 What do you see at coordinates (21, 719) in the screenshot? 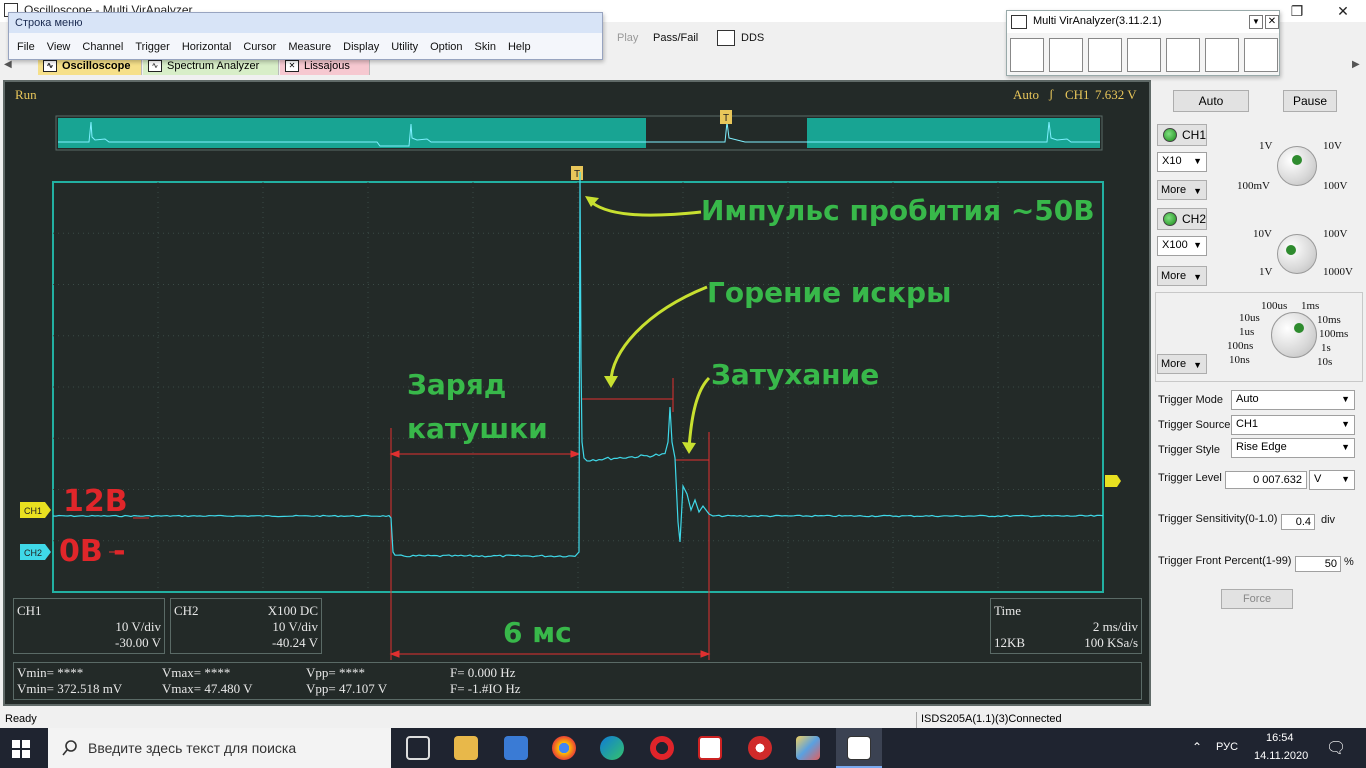
I see `status-ready: Ready` at bounding box center [21, 719].